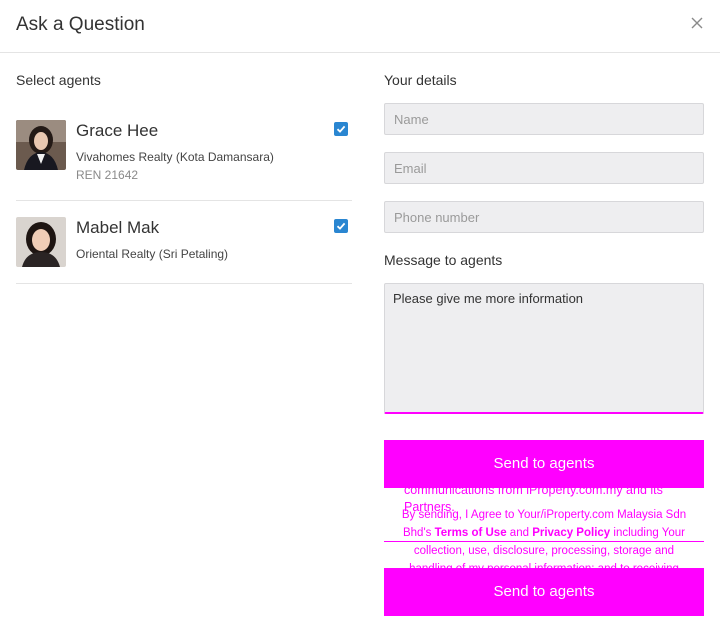  I want to click on dialog-header: Ask a Question, so click(360, 26).